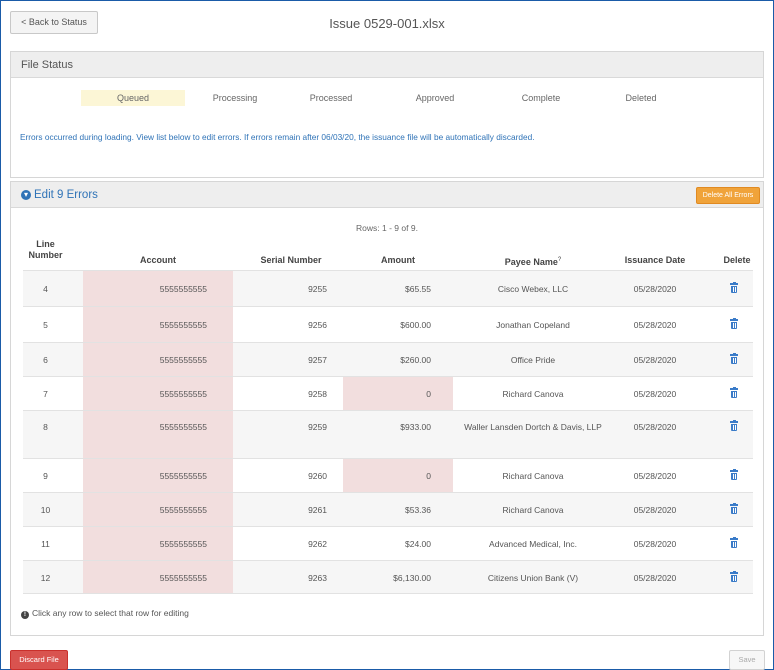 This screenshot has height=670, width=774. I want to click on line-number-cell: 8, so click(45, 427).